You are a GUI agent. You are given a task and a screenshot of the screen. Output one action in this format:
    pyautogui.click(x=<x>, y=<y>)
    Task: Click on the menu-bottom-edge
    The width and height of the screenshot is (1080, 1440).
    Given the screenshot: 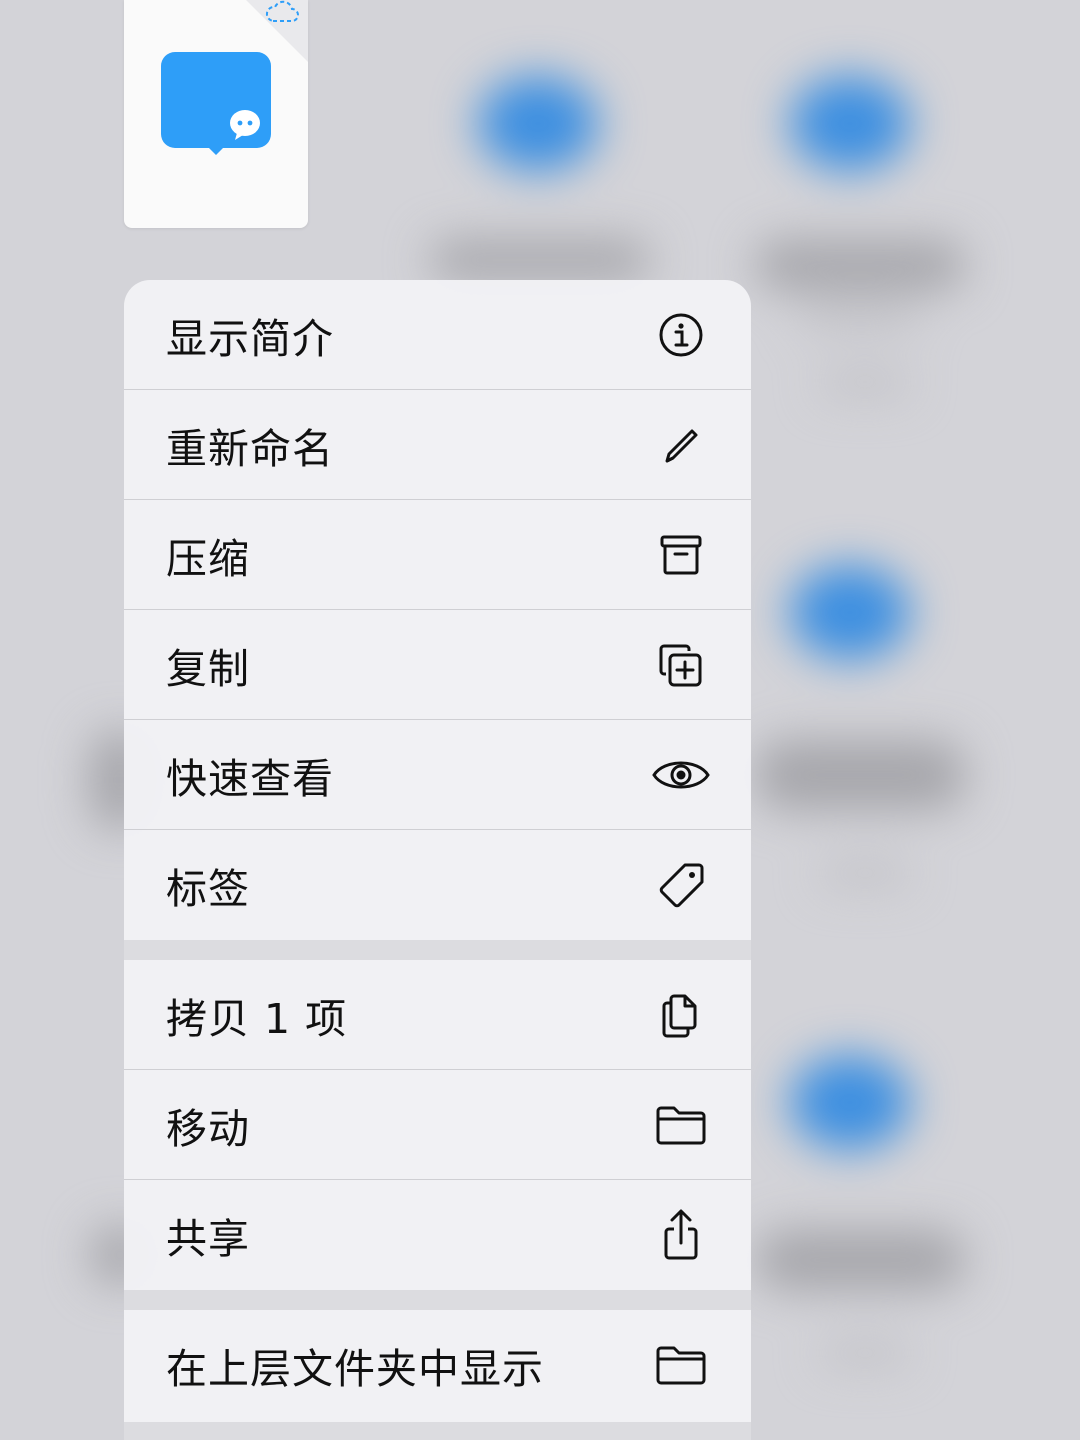 What is the action you would take?
    pyautogui.click(x=437, y=1431)
    